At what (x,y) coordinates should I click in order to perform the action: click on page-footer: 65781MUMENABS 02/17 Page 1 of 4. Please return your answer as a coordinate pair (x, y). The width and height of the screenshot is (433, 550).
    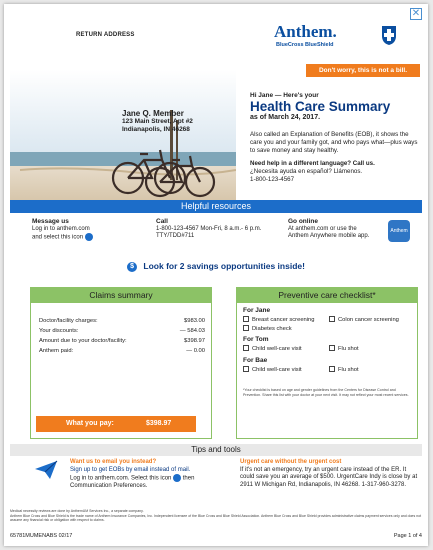
    Looking at the image, I should click on (216, 536).